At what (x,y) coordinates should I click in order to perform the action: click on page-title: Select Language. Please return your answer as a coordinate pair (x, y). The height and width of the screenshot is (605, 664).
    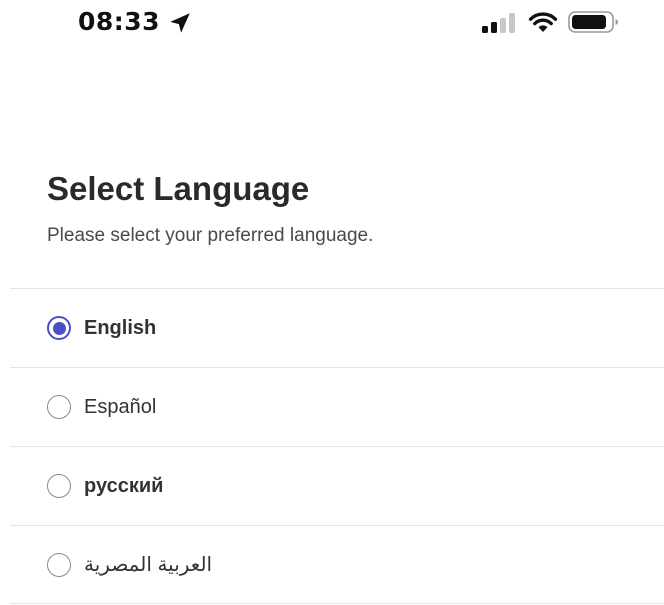
    Looking at the image, I should click on (178, 188).